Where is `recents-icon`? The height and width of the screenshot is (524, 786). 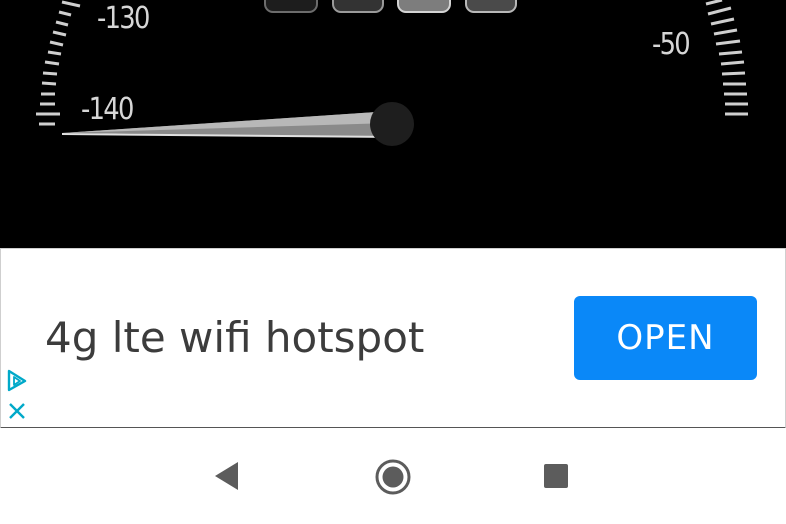 recents-icon is located at coordinates (556, 476).